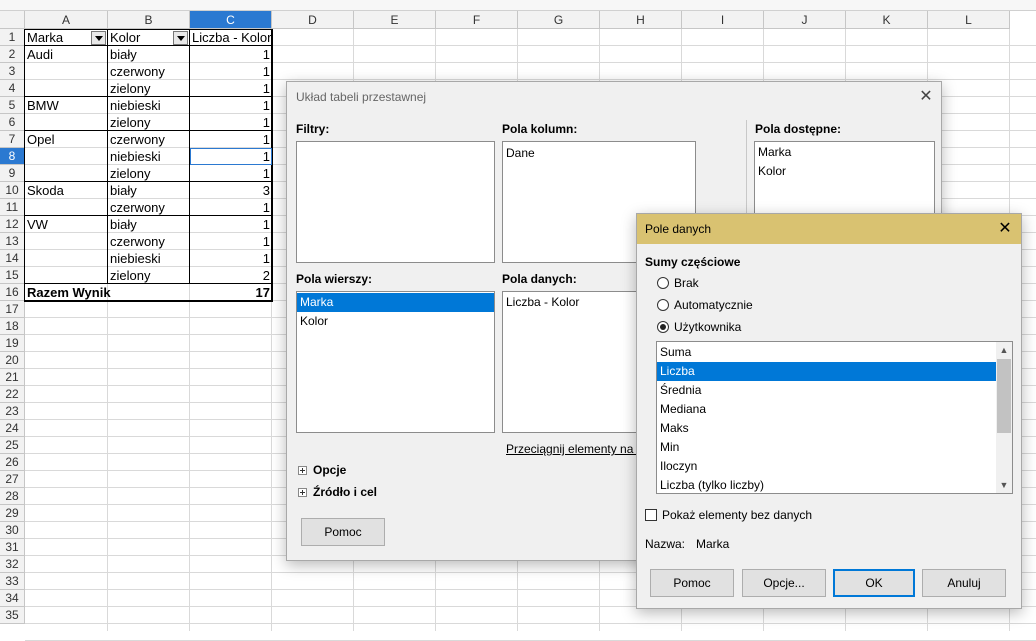 The width and height of the screenshot is (1036, 641). Describe the element at coordinates (12, 326) in the screenshot. I see `row-header: 18` at that location.